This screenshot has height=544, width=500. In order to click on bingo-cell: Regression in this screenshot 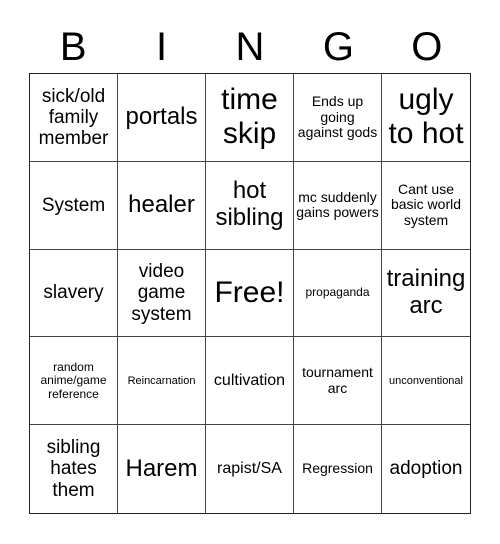, I will do `click(338, 469)`.